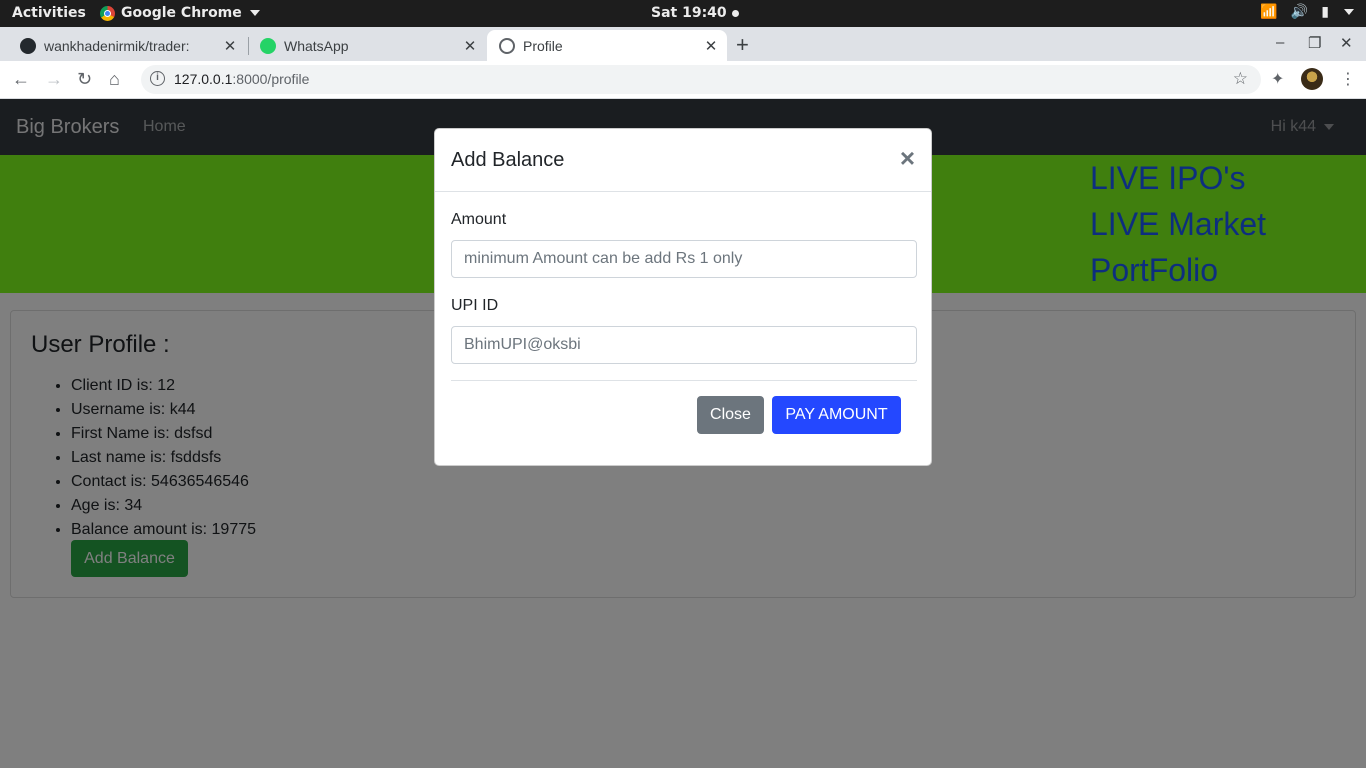 The width and height of the screenshot is (1366, 768). I want to click on app-menu: Google Chrome, so click(180, 13).